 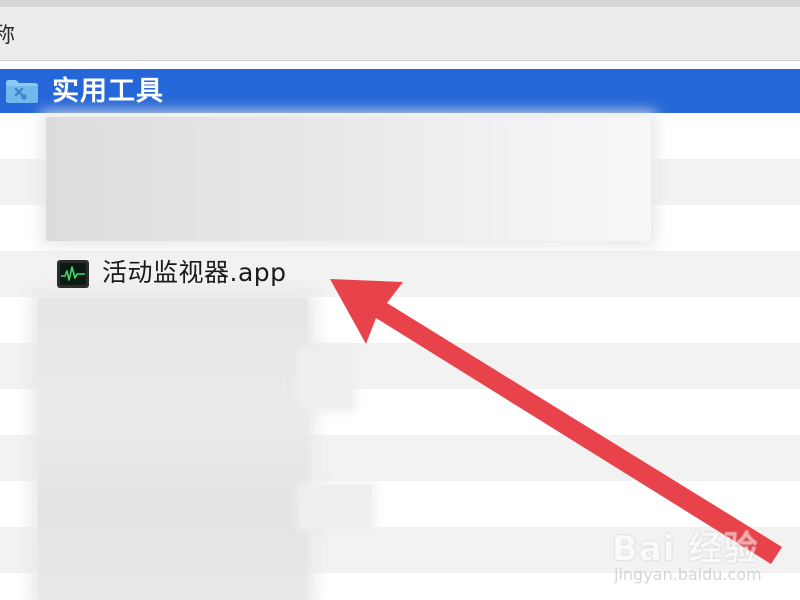 I want to click on watermark-logo-text: Bai 经验, so click(x=685, y=549).